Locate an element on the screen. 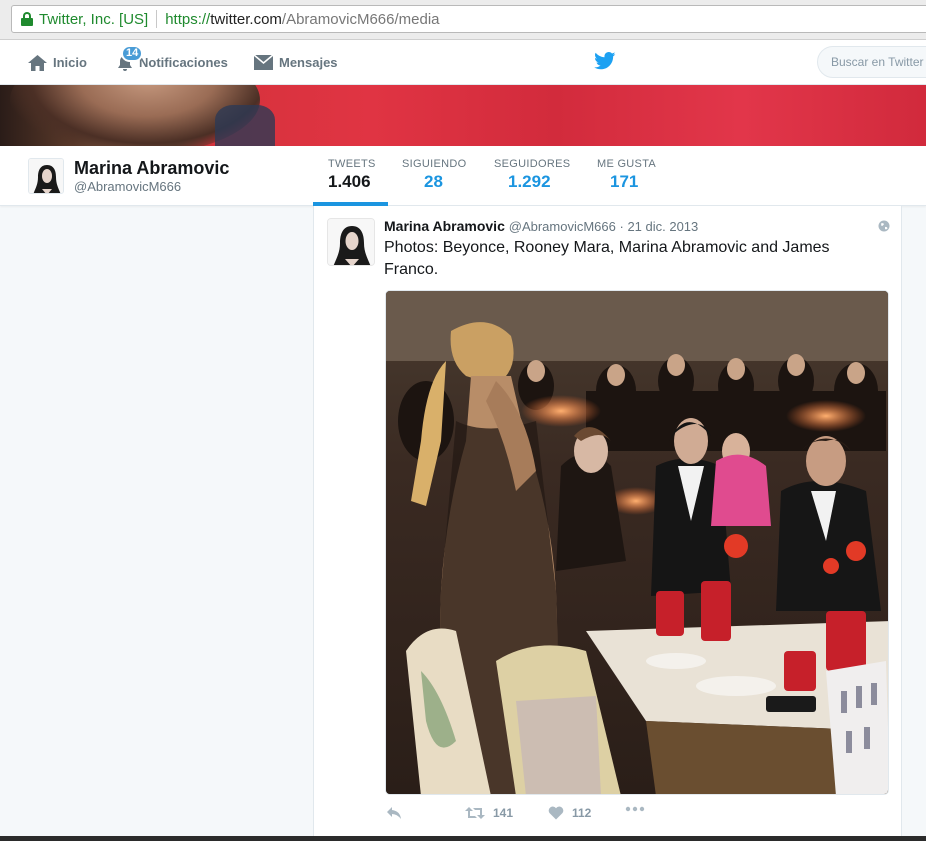 This screenshot has height=841, width=926. reply-button is located at coordinates (398, 813).